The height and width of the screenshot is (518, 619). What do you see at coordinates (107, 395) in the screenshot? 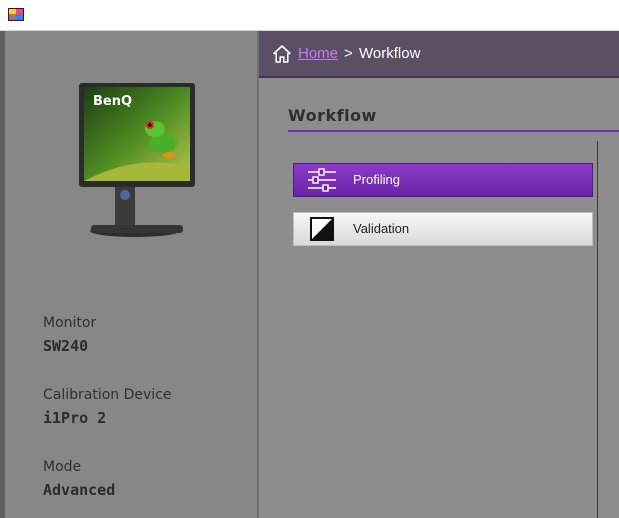
I see `calibration-device-label: Calibration Device` at bounding box center [107, 395].